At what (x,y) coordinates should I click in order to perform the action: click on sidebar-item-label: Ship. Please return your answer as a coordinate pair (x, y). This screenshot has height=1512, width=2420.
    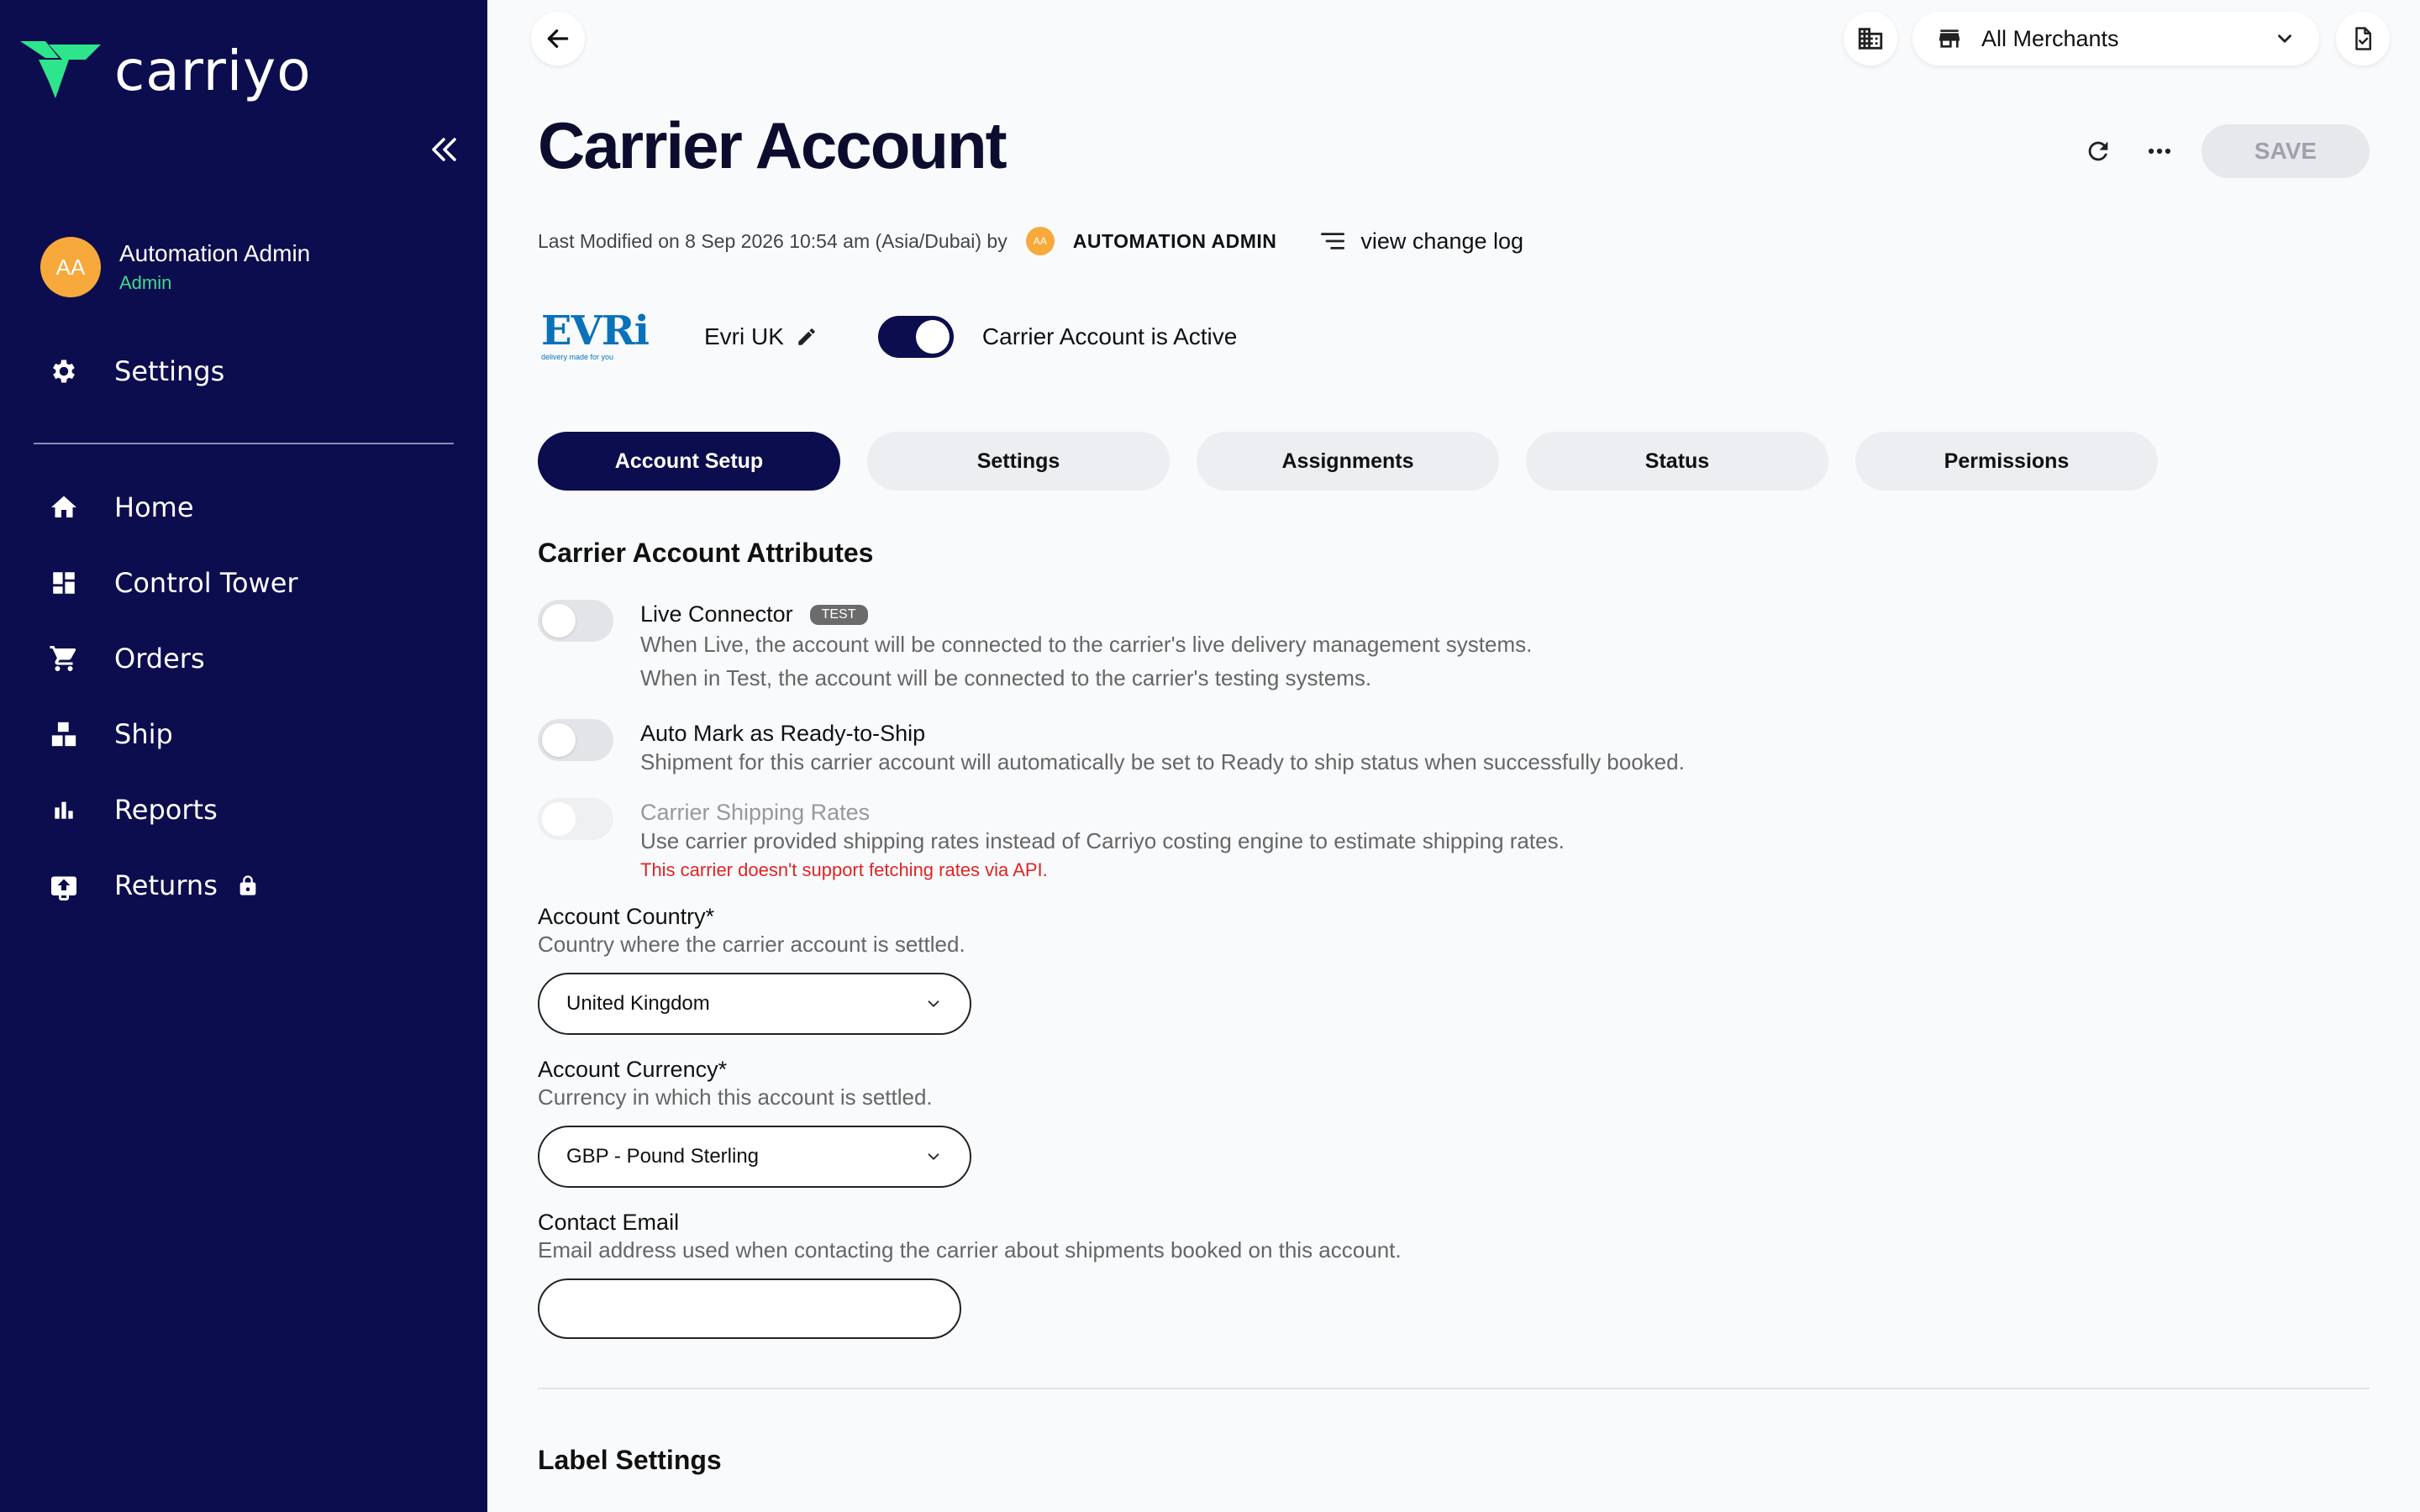
    Looking at the image, I should click on (143, 734).